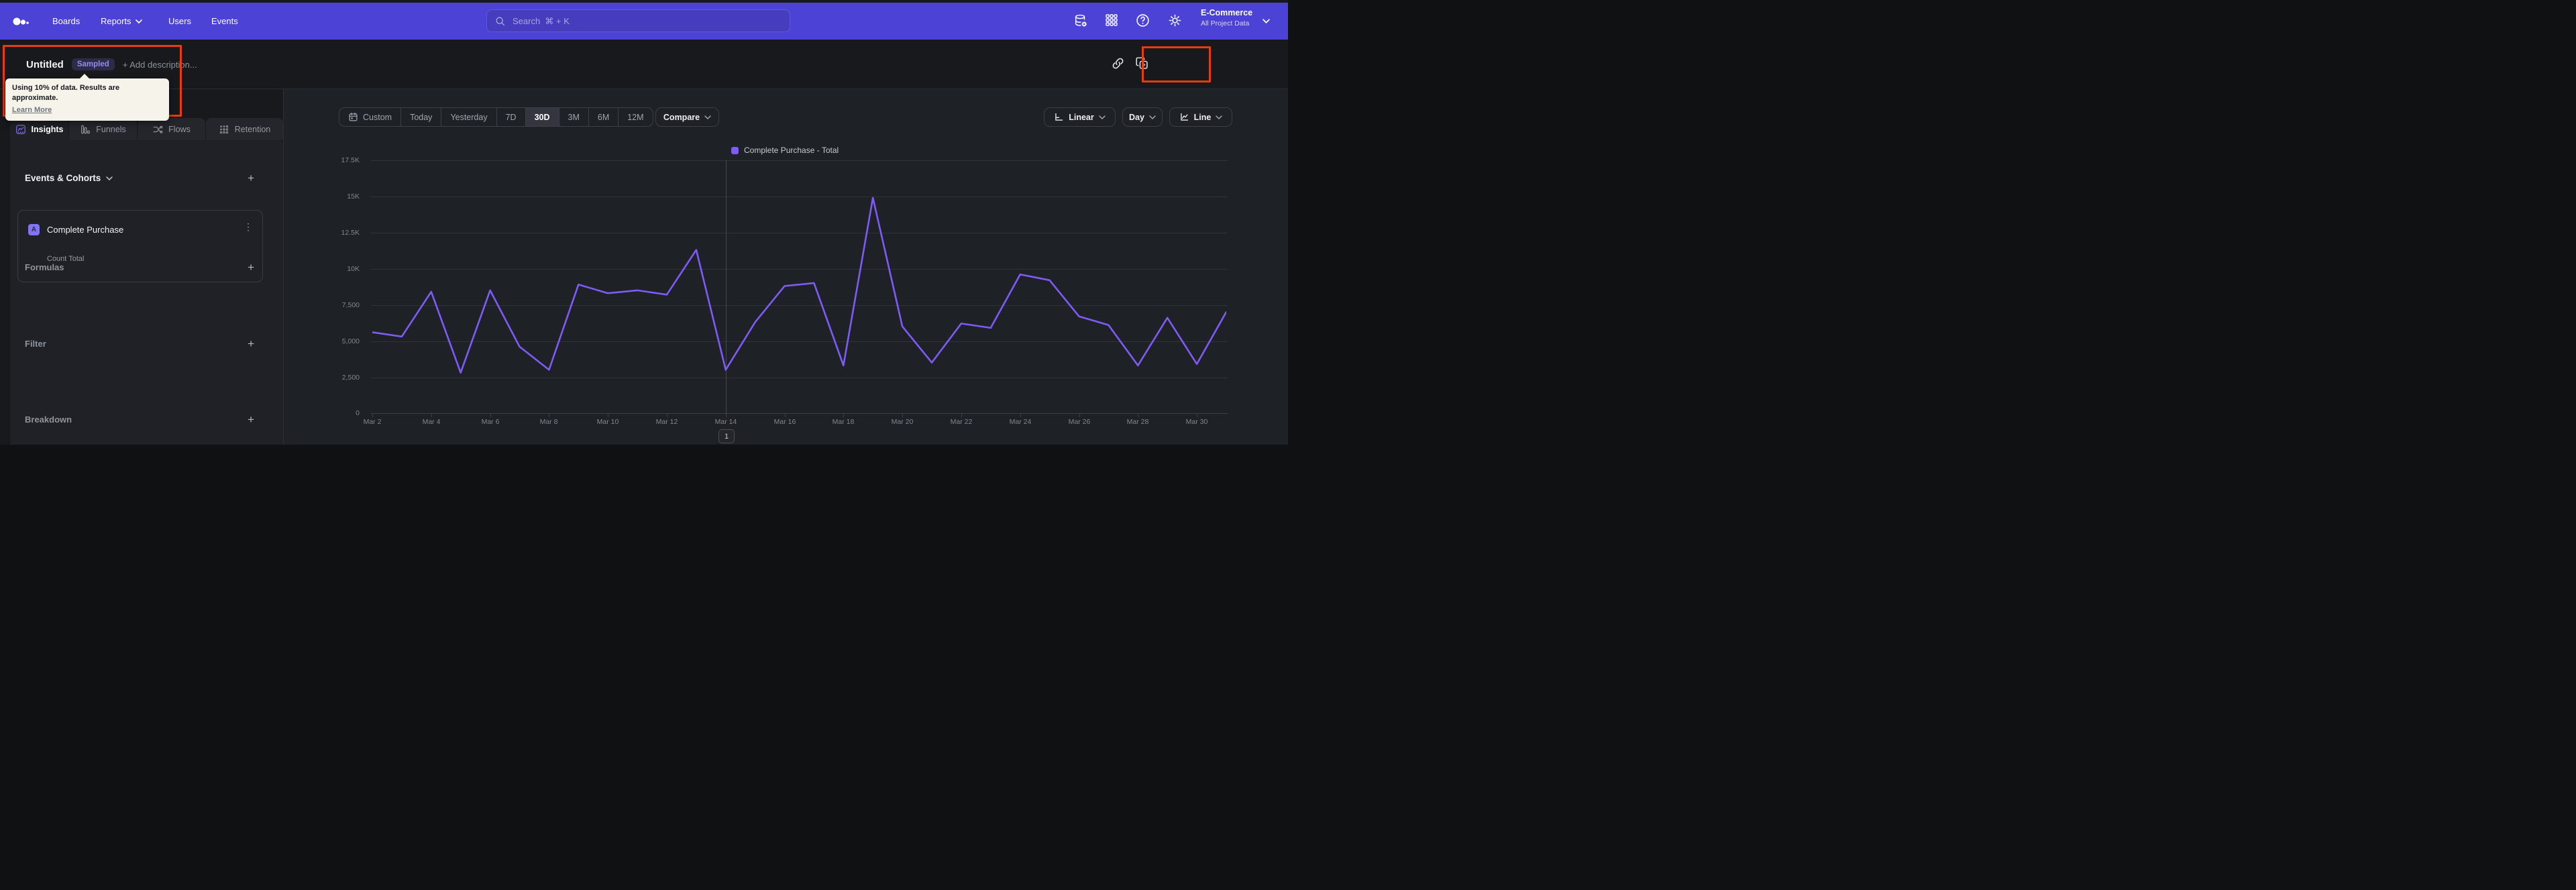  I want to click on x-axis-line, so click(799, 413).